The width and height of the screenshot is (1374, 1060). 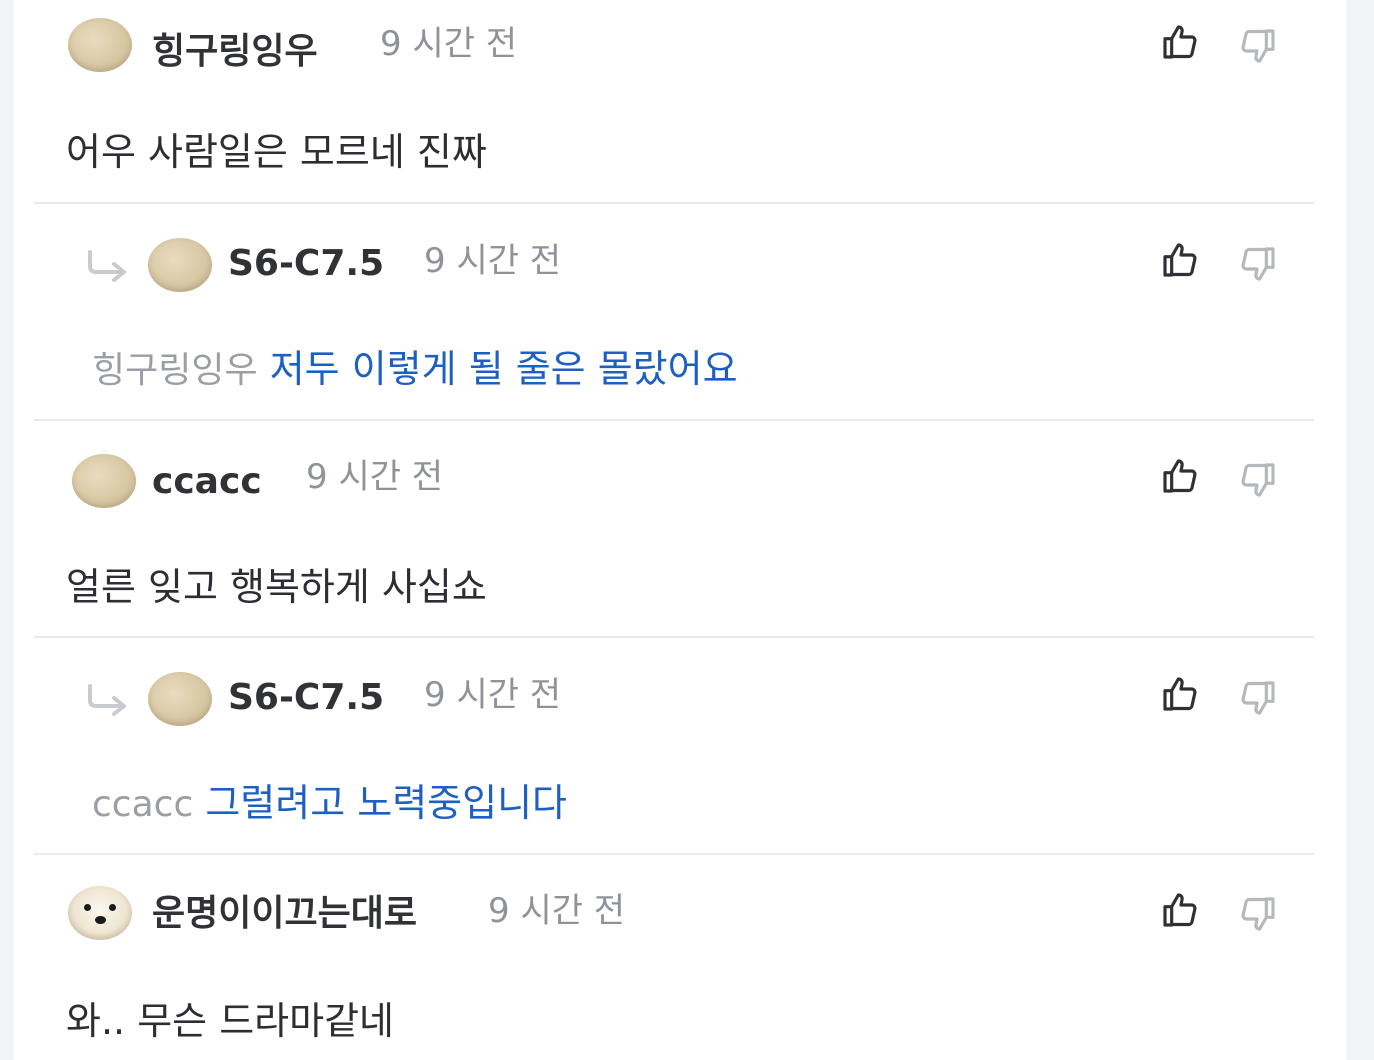 What do you see at coordinates (386, 803) in the screenshot?
I see `reply-text: 그럴려고 노력중입니다` at bounding box center [386, 803].